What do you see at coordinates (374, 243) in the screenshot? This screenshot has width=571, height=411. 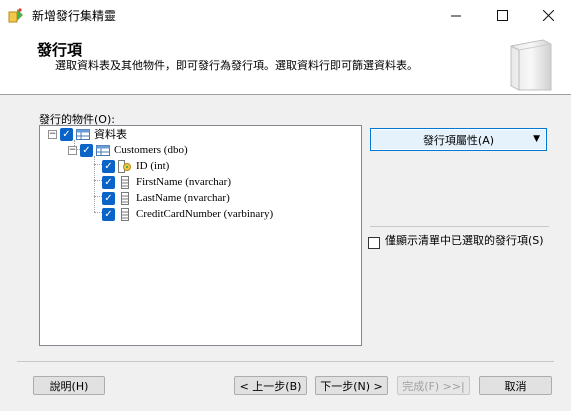 I see `show-only-selected-checkbox` at bounding box center [374, 243].